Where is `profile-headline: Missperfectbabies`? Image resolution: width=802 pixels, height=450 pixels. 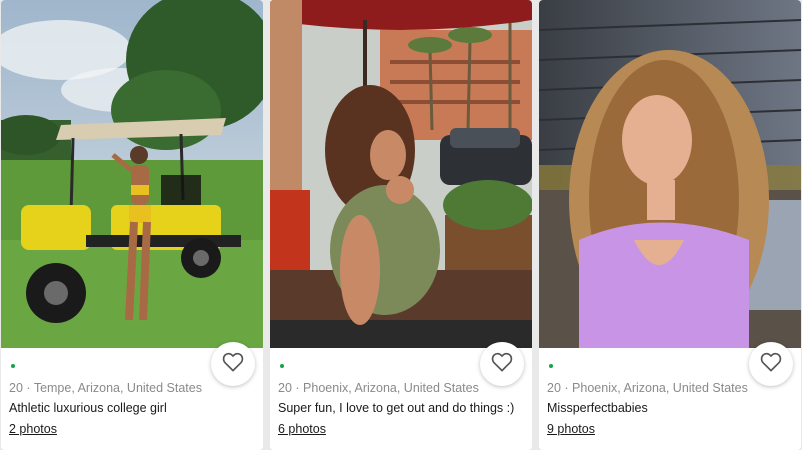
profile-headline: Missperfectbabies is located at coordinates (597, 408).